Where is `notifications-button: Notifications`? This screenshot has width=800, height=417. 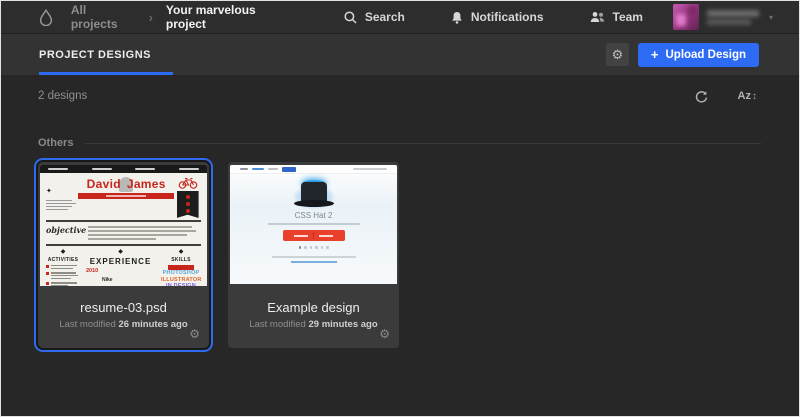
notifications-button: Notifications is located at coordinates (497, 17).